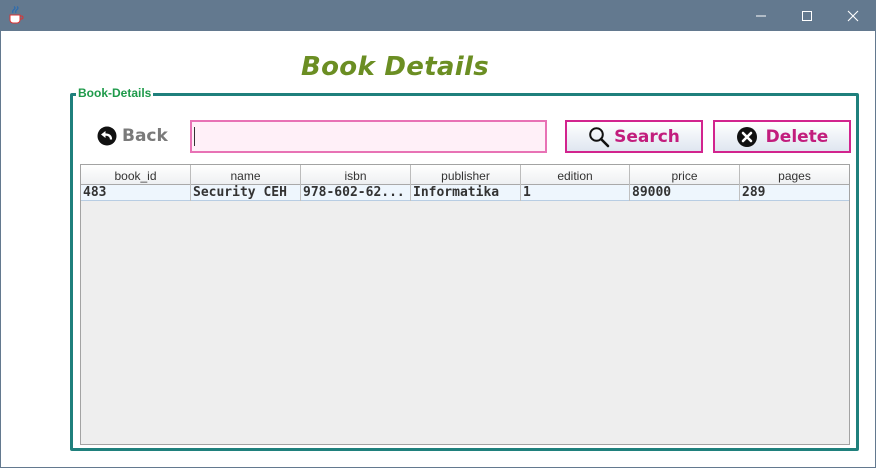 Image resolution: width=876 pixels, height=468 pixels. What do you see at coordinates (685, 193) in the screenshot?
I see `cell-price: 89000` at bounding box center [685, 193].